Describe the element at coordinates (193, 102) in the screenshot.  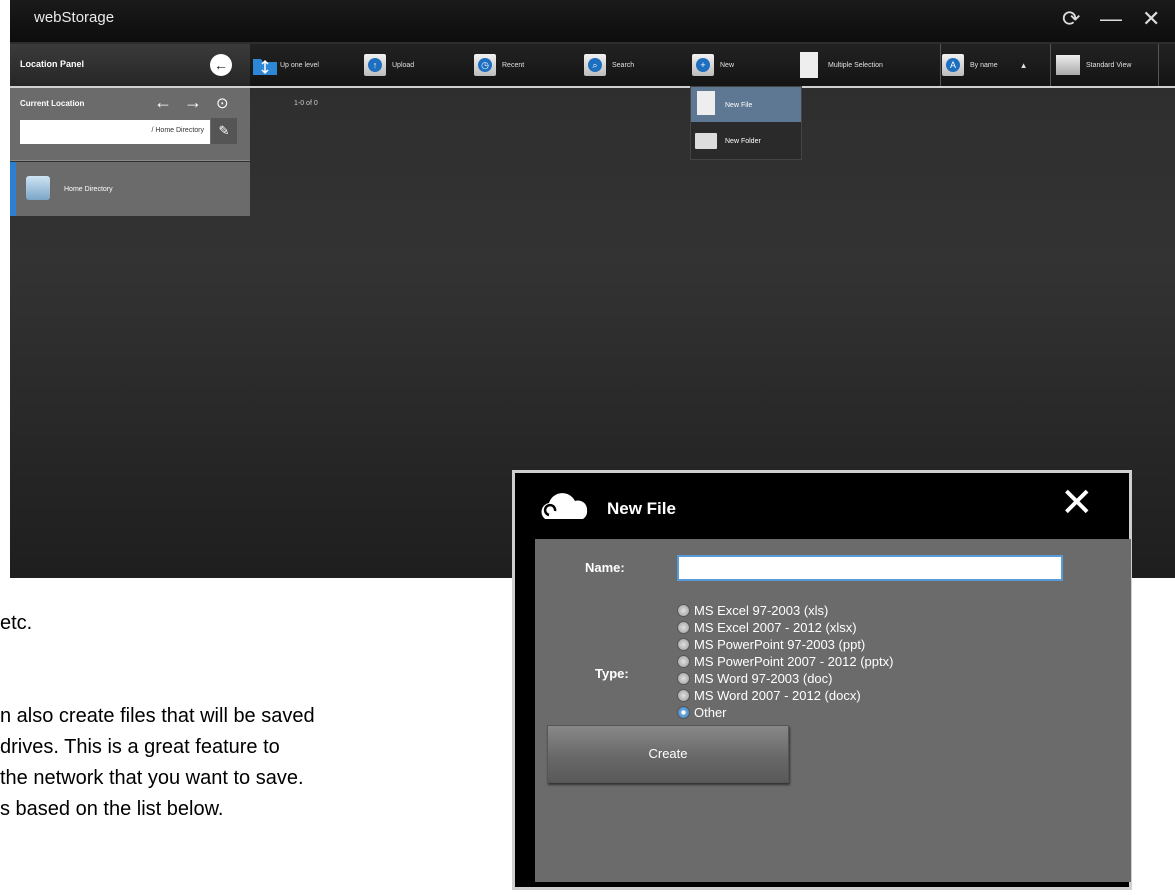
I see `forward-arrow-icon: →` at that location.